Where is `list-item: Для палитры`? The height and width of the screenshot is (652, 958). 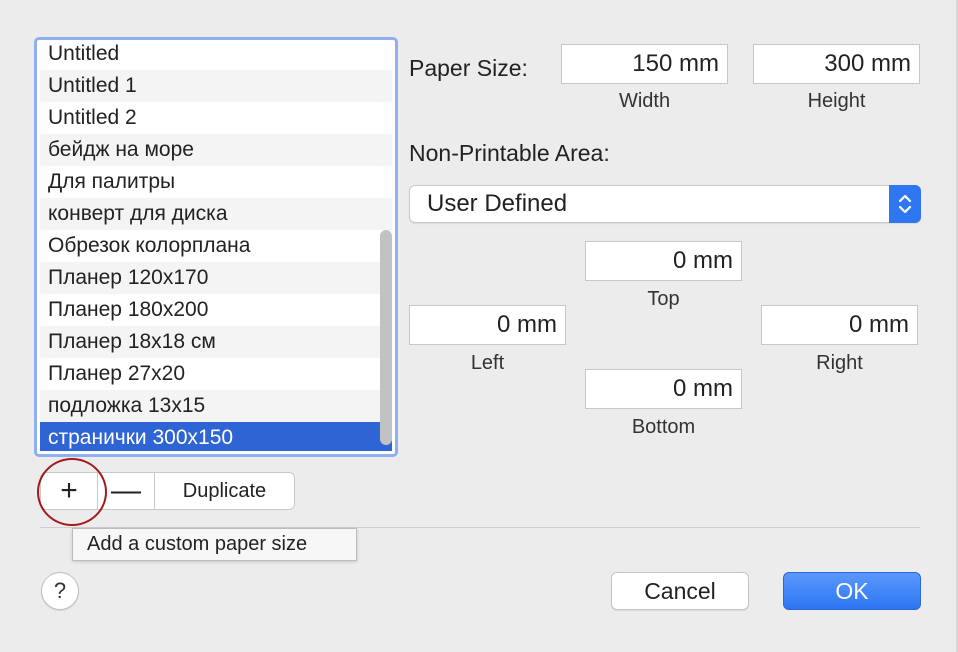 list-item: Для палитры is located at coordinates (216, 182).